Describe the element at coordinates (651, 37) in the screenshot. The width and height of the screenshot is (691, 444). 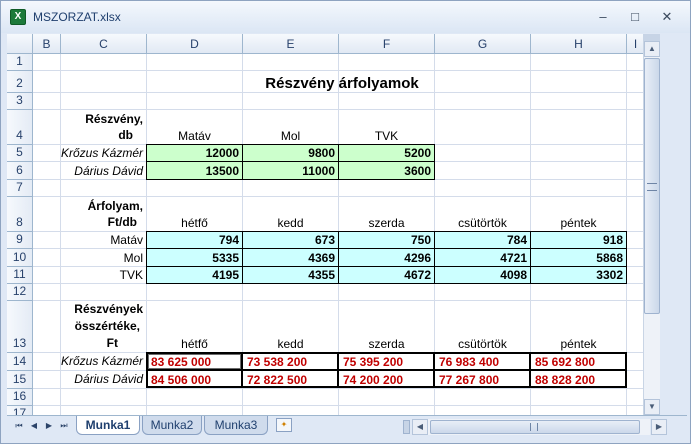
I see `split-handle` at that location.